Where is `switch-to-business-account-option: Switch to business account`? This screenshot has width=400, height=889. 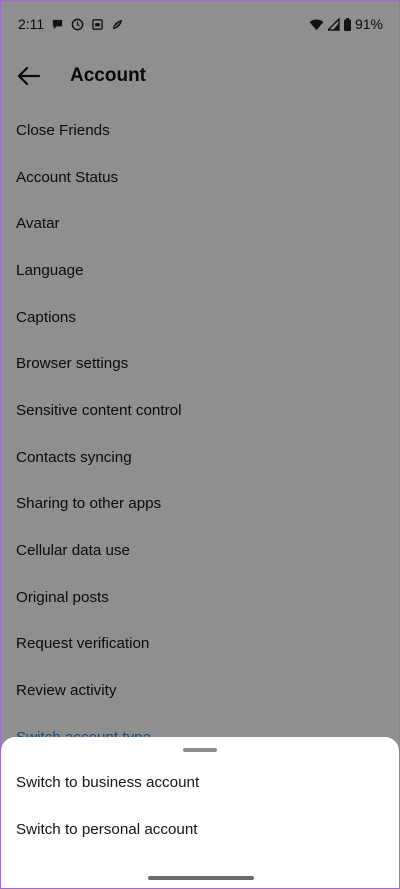 switch-to-business-account-option: Switch to business account is located at coordinates (107, 782).